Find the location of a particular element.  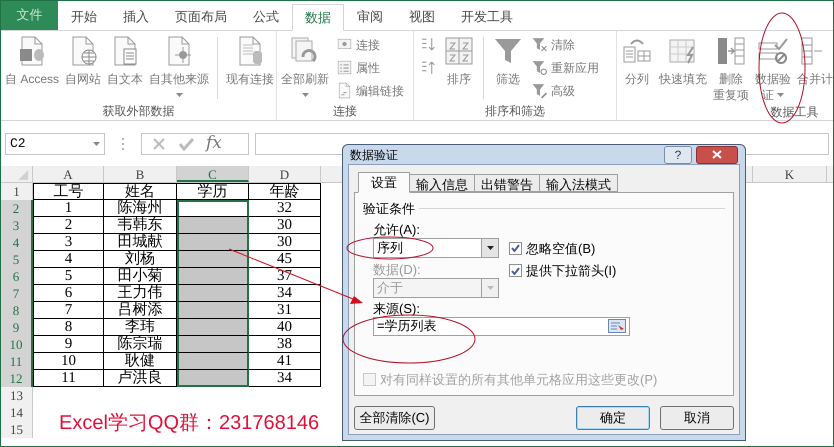

dialog-button: 确定 is located at coordinates (613, 418).